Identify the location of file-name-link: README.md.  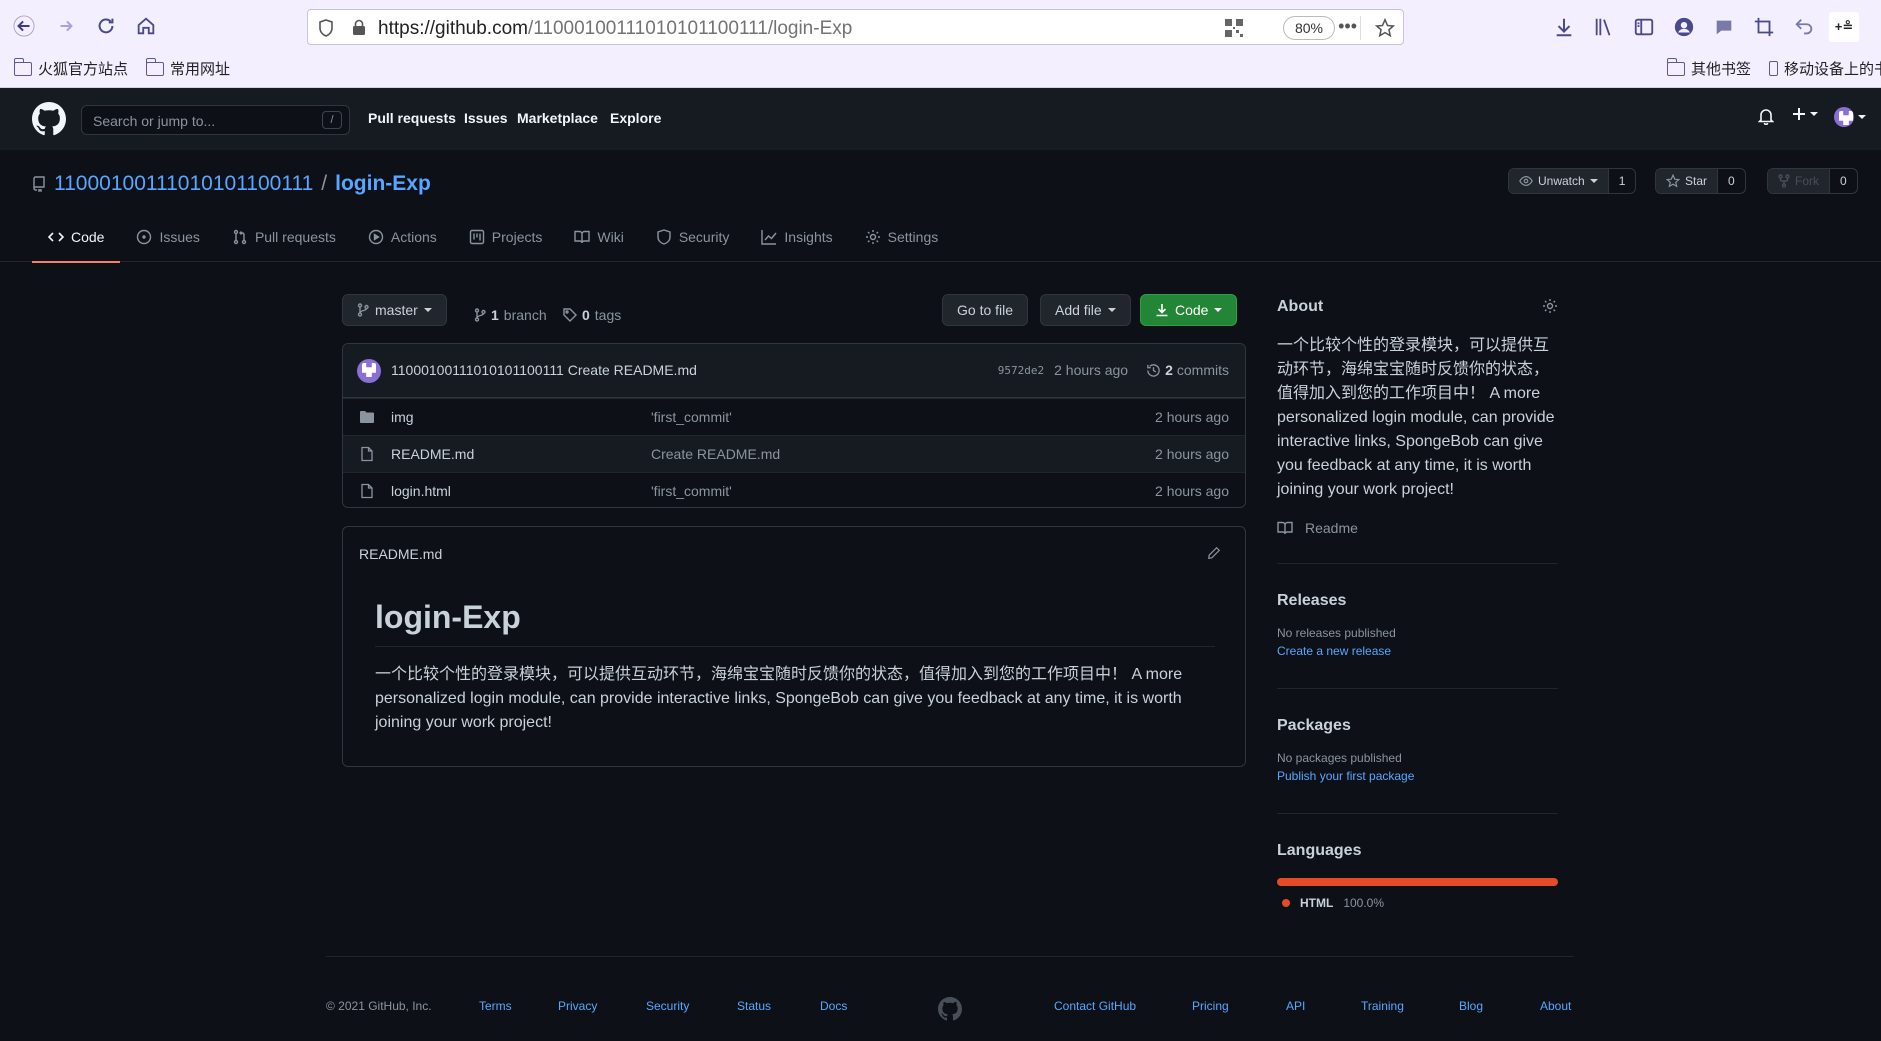
(432, 454).